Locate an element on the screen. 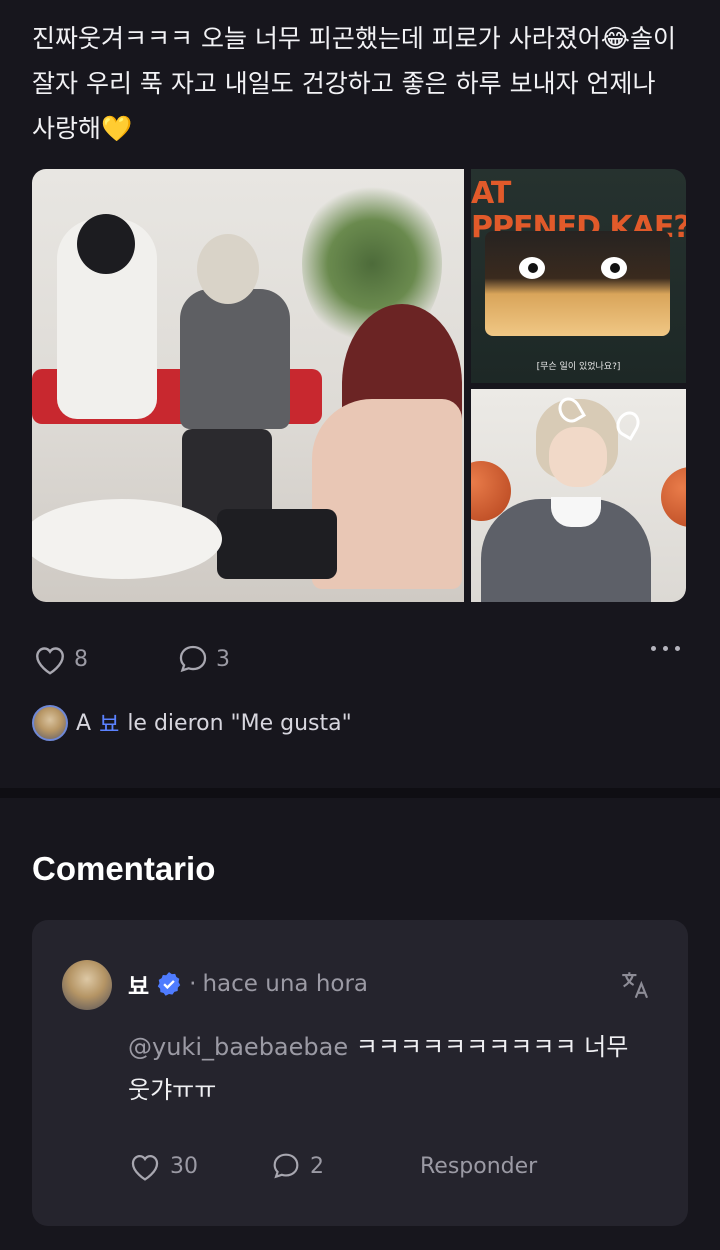 The image size is (720, 1250). more-options-button is located at coordinates (665, 648).